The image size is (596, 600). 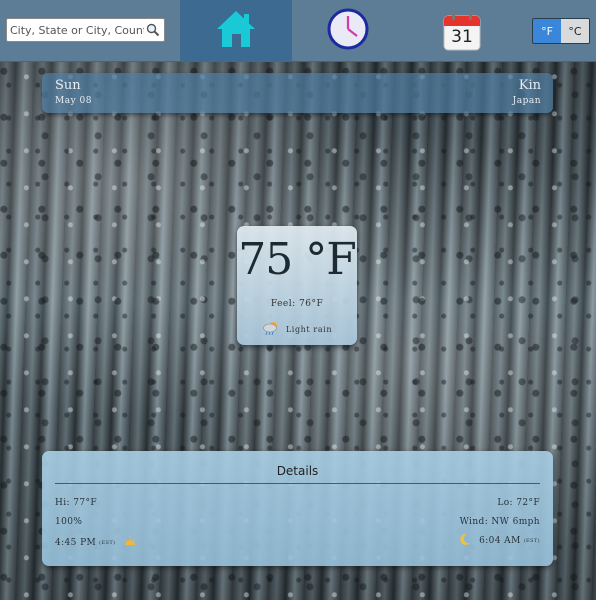 I want to click on calendar-day: 31, so click(x=462, y=37).